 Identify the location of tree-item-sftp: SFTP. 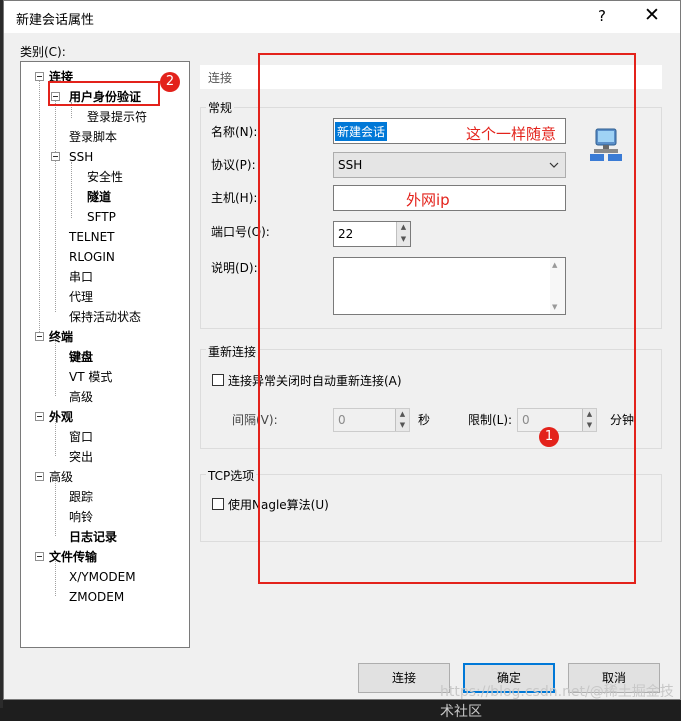
(101, 217).